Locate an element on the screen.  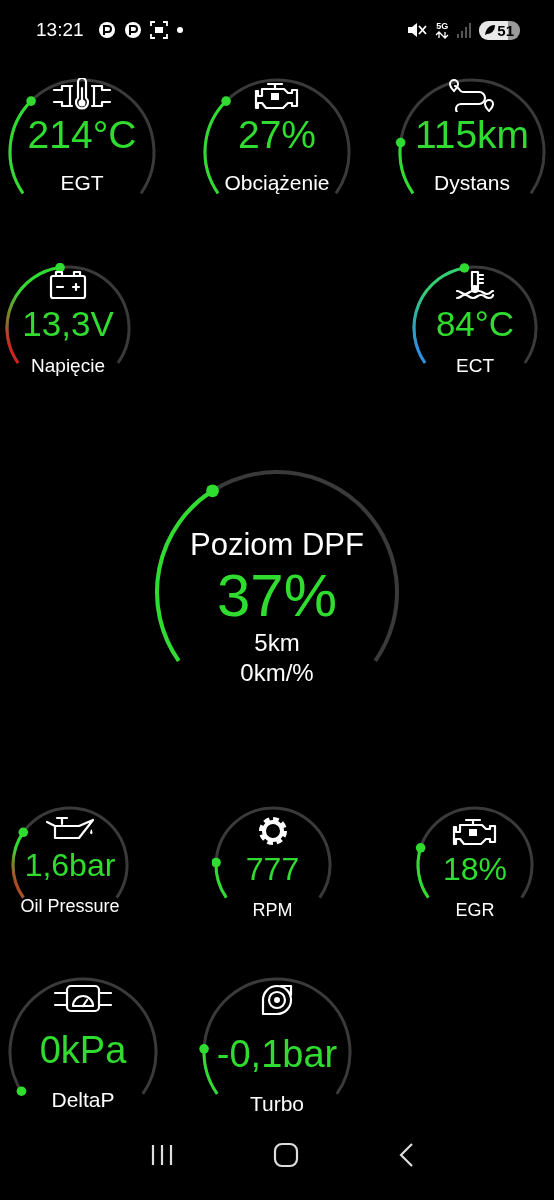
notification-dot-icon is located at coordinates (179, 30).